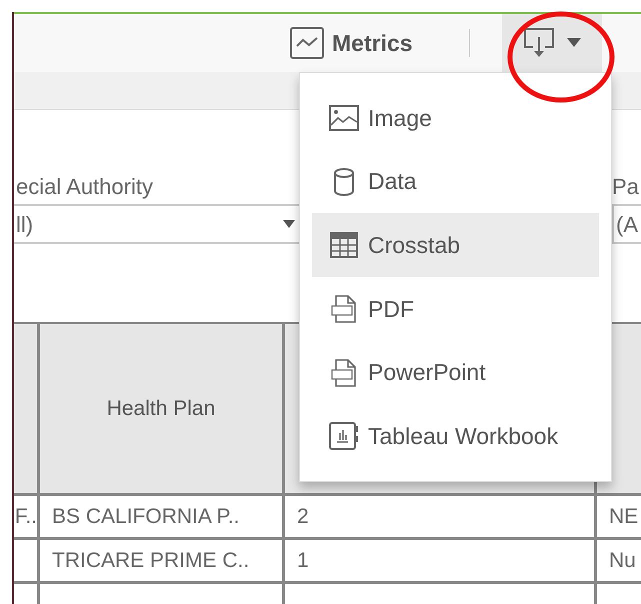 The width and height of the screenshot is (641, 604). What do you see at coordinates (157, 224) in the screenshot?
I see `filter-dropdown: ll)` at bounding box center [157, 224].